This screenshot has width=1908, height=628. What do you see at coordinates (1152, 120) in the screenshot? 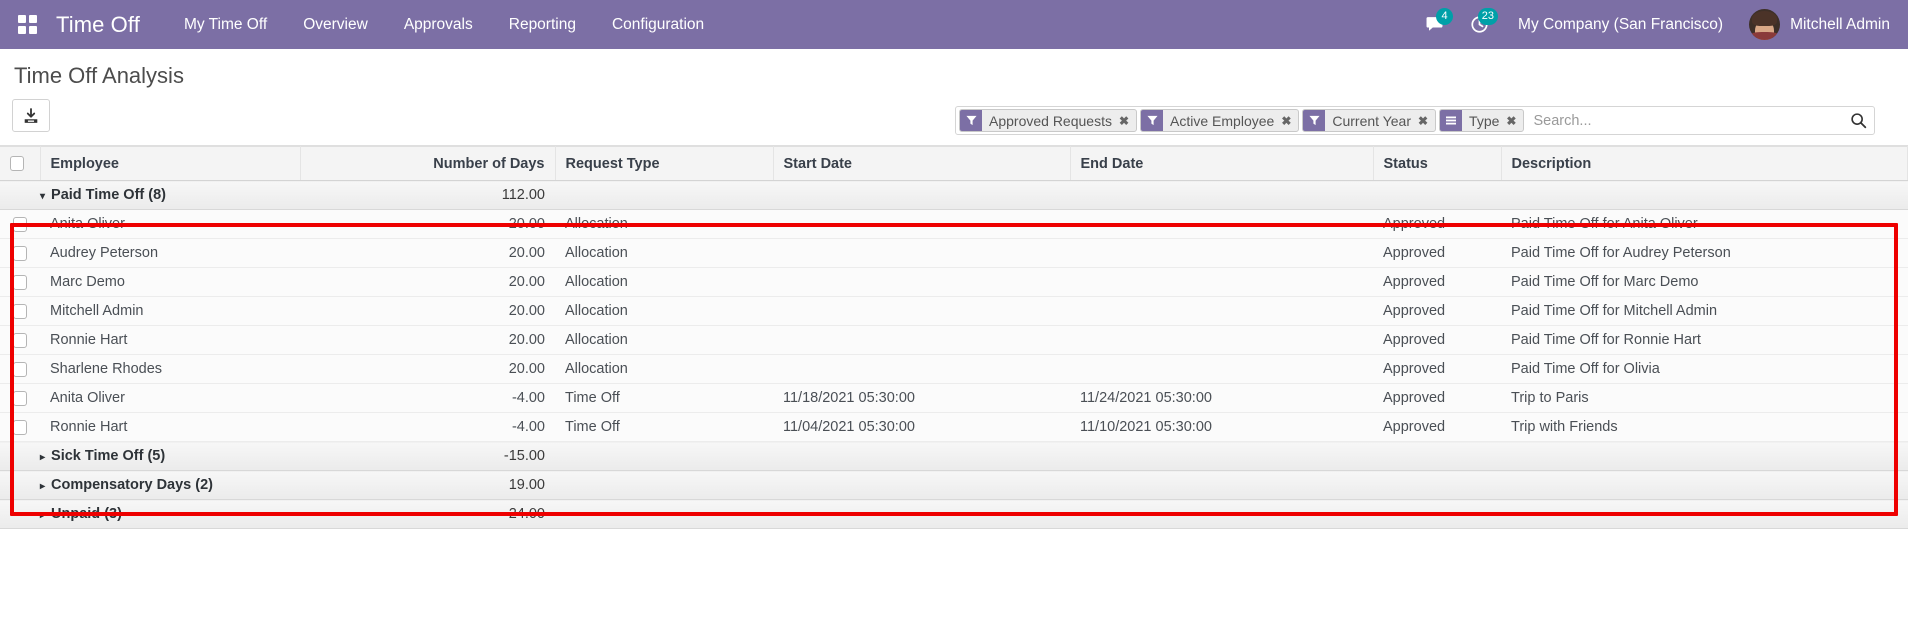
I see `filter-funnel-icon` at bounding box center [1152, 120].